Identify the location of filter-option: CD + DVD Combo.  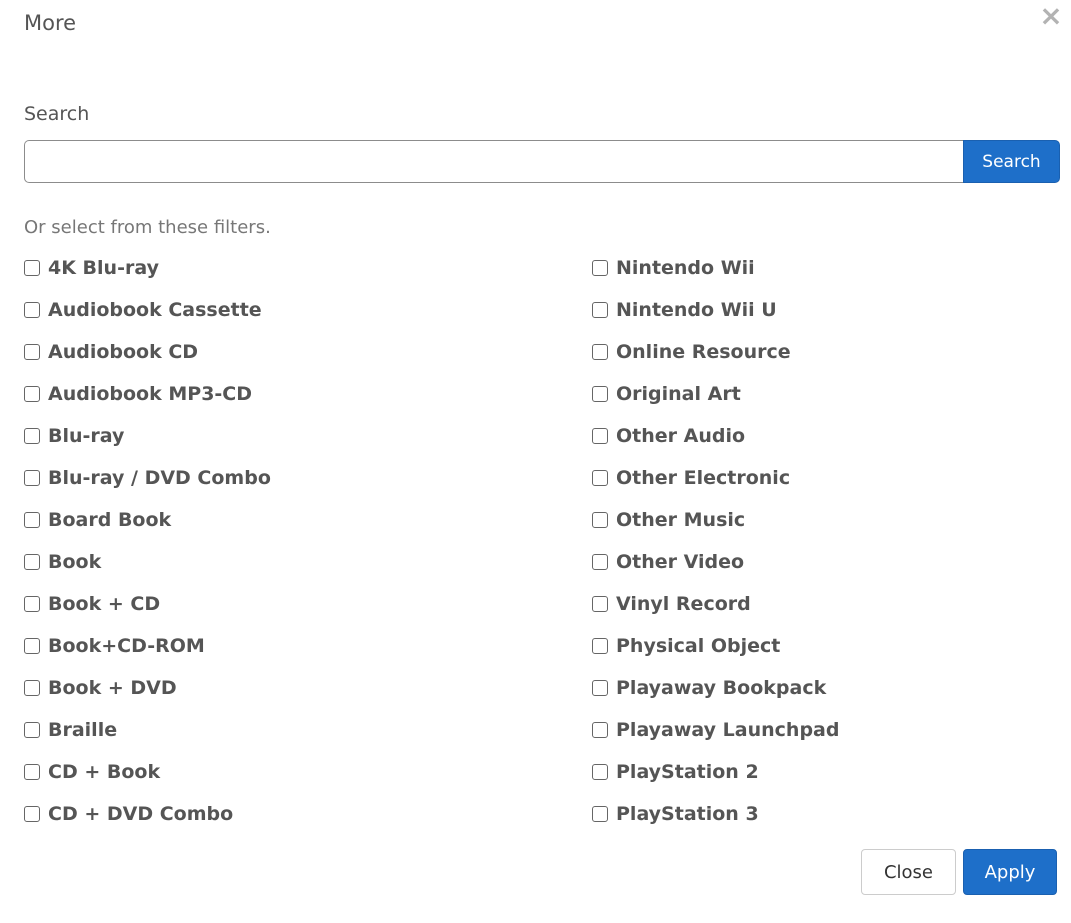
(147, 814).